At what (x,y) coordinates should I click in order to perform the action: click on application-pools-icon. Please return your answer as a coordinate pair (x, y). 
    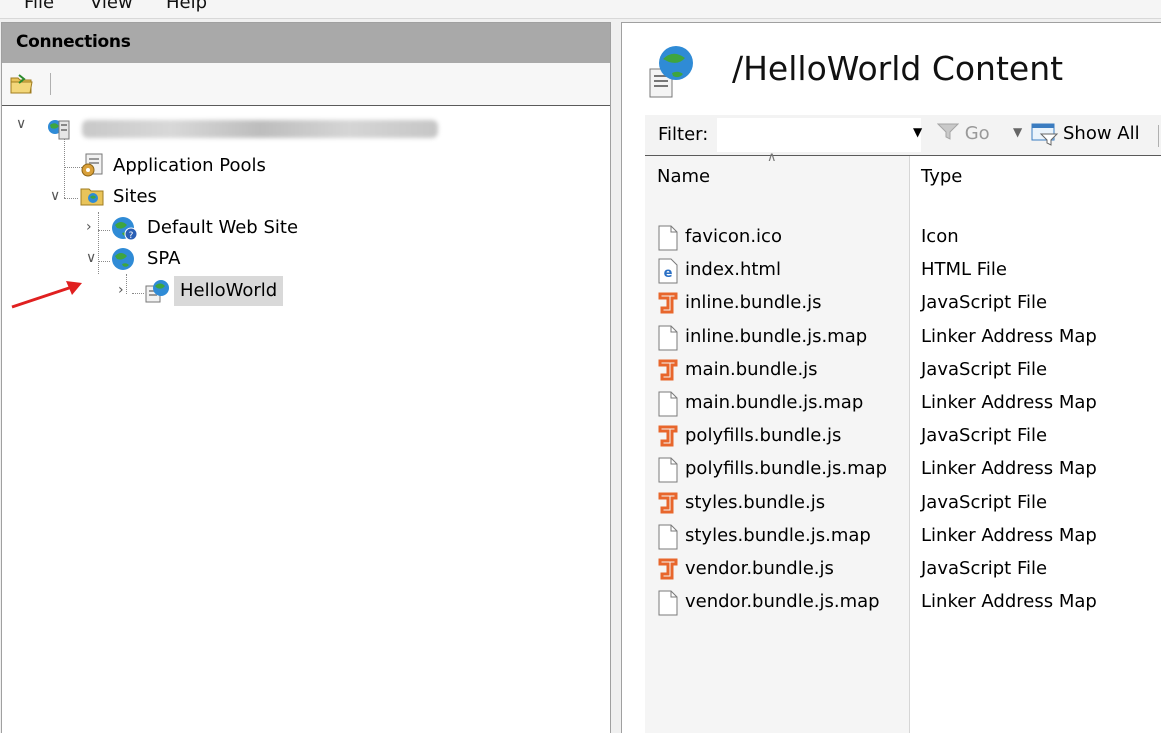
    Looking at the image, I should click on (93, 167).